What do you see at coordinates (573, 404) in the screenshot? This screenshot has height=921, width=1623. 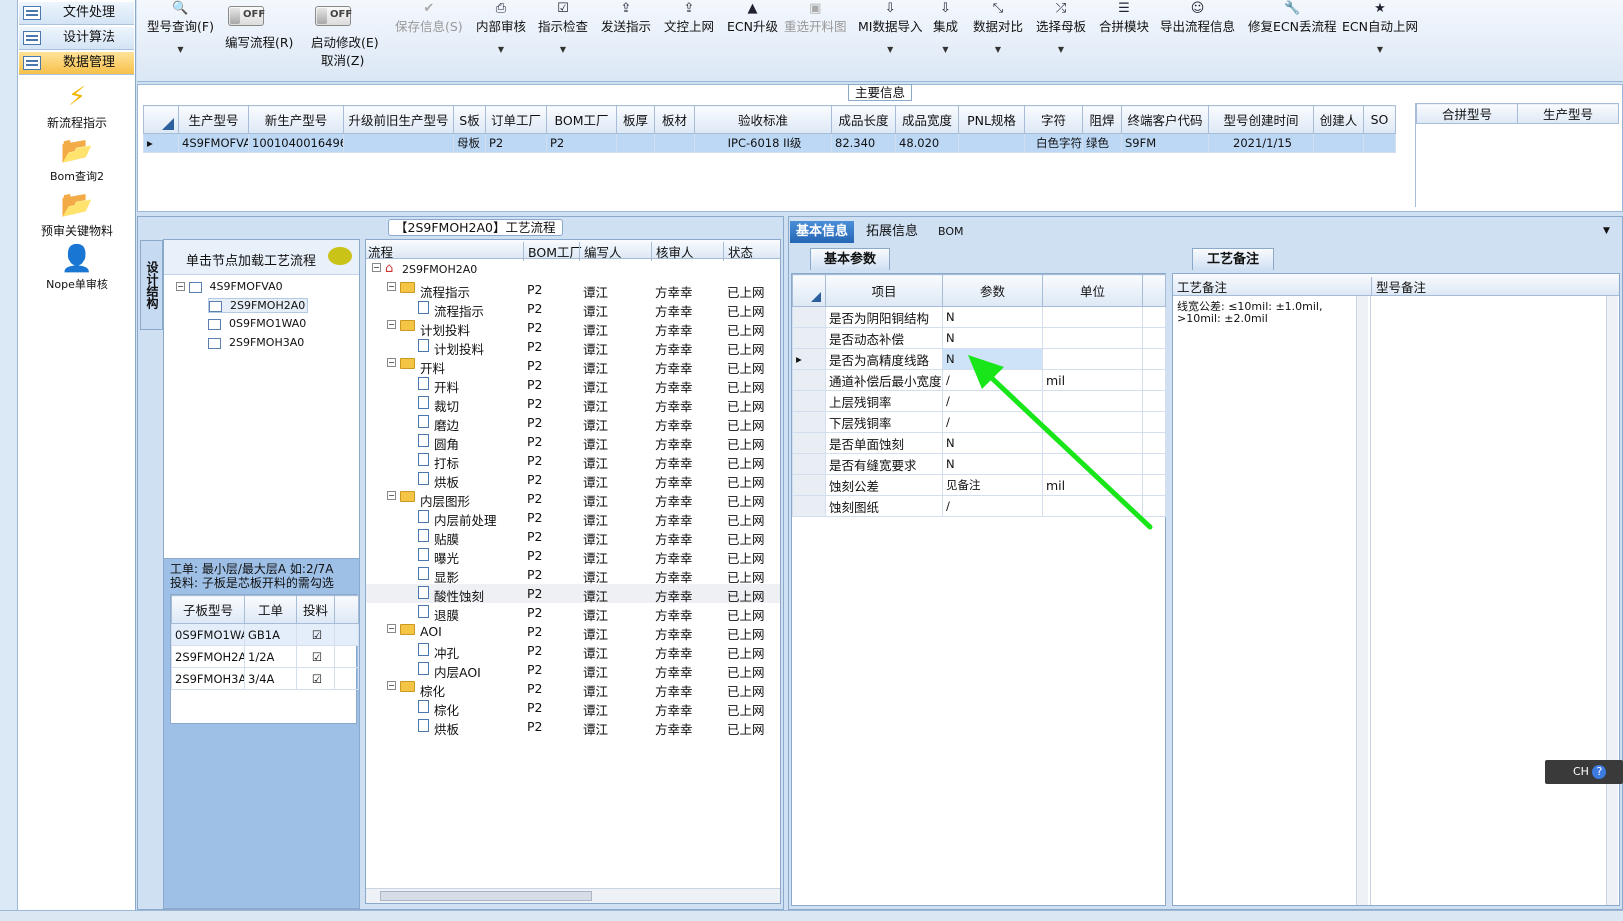 I see `flow-row: 裁切 P2 谭江 方幸幸 已上网` at bounding box center [573, 404].